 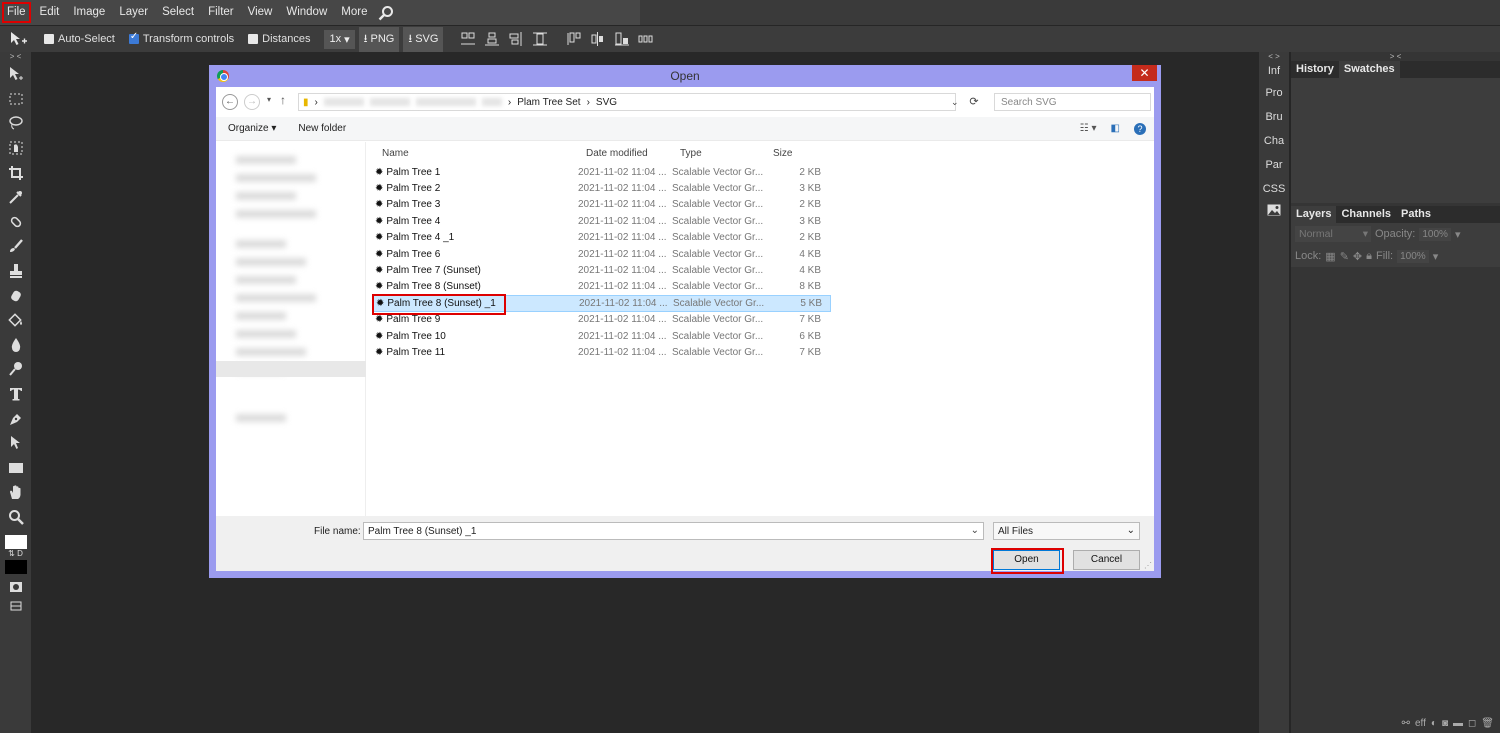 I want to click on menu-layer: Layer, so click(x=133, y=12).